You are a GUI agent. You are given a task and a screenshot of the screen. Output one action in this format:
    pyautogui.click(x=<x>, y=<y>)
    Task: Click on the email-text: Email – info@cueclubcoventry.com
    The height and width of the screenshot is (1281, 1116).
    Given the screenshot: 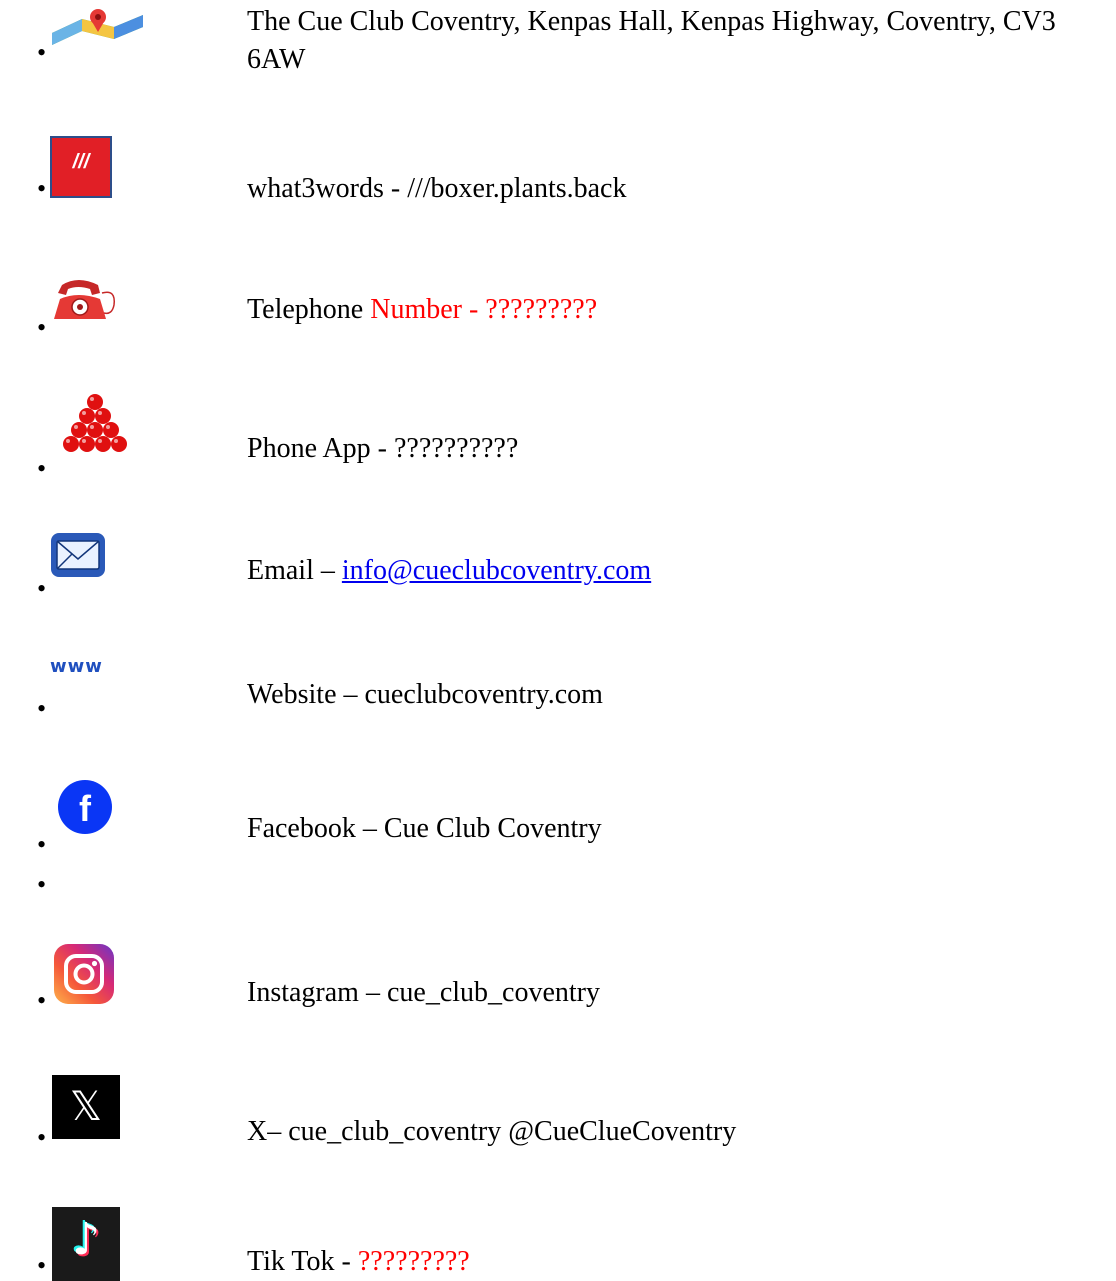 What is the action you would take?
    pyautogui.click(x=677, y=571)
    